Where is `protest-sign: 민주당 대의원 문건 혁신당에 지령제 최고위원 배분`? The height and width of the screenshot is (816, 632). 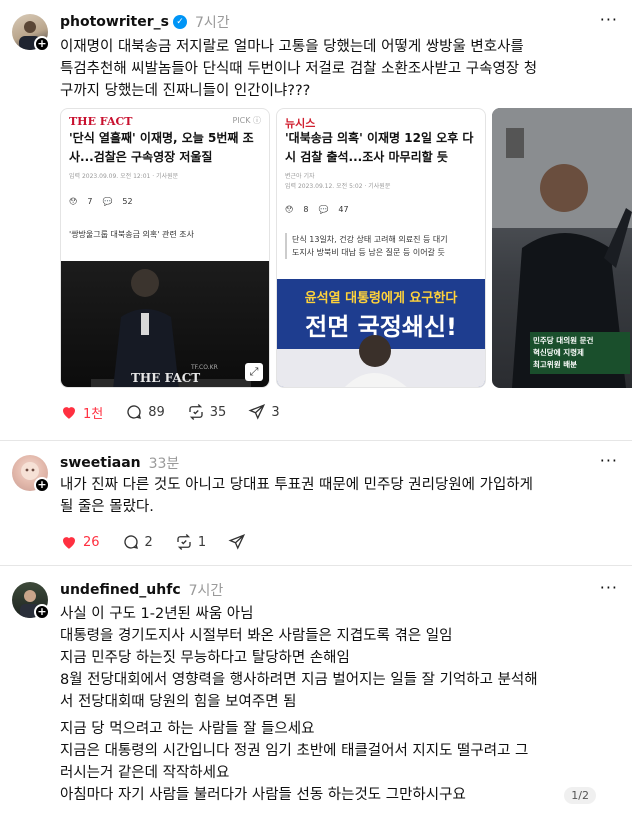 protest-sign: 민주당 대의원 문건 혁신당에 지령제 최고위원 배분 is located at coordinates (580, 353).